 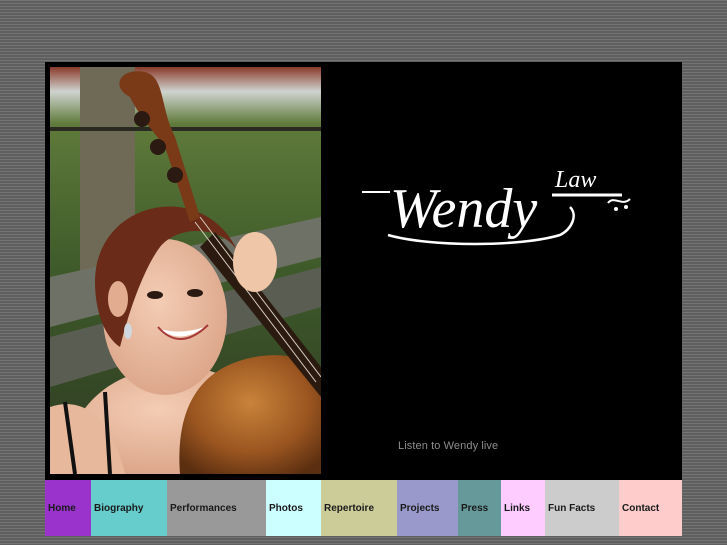 I want to click on nav-repertoire: Repertoire, so click(x=359, y=508).